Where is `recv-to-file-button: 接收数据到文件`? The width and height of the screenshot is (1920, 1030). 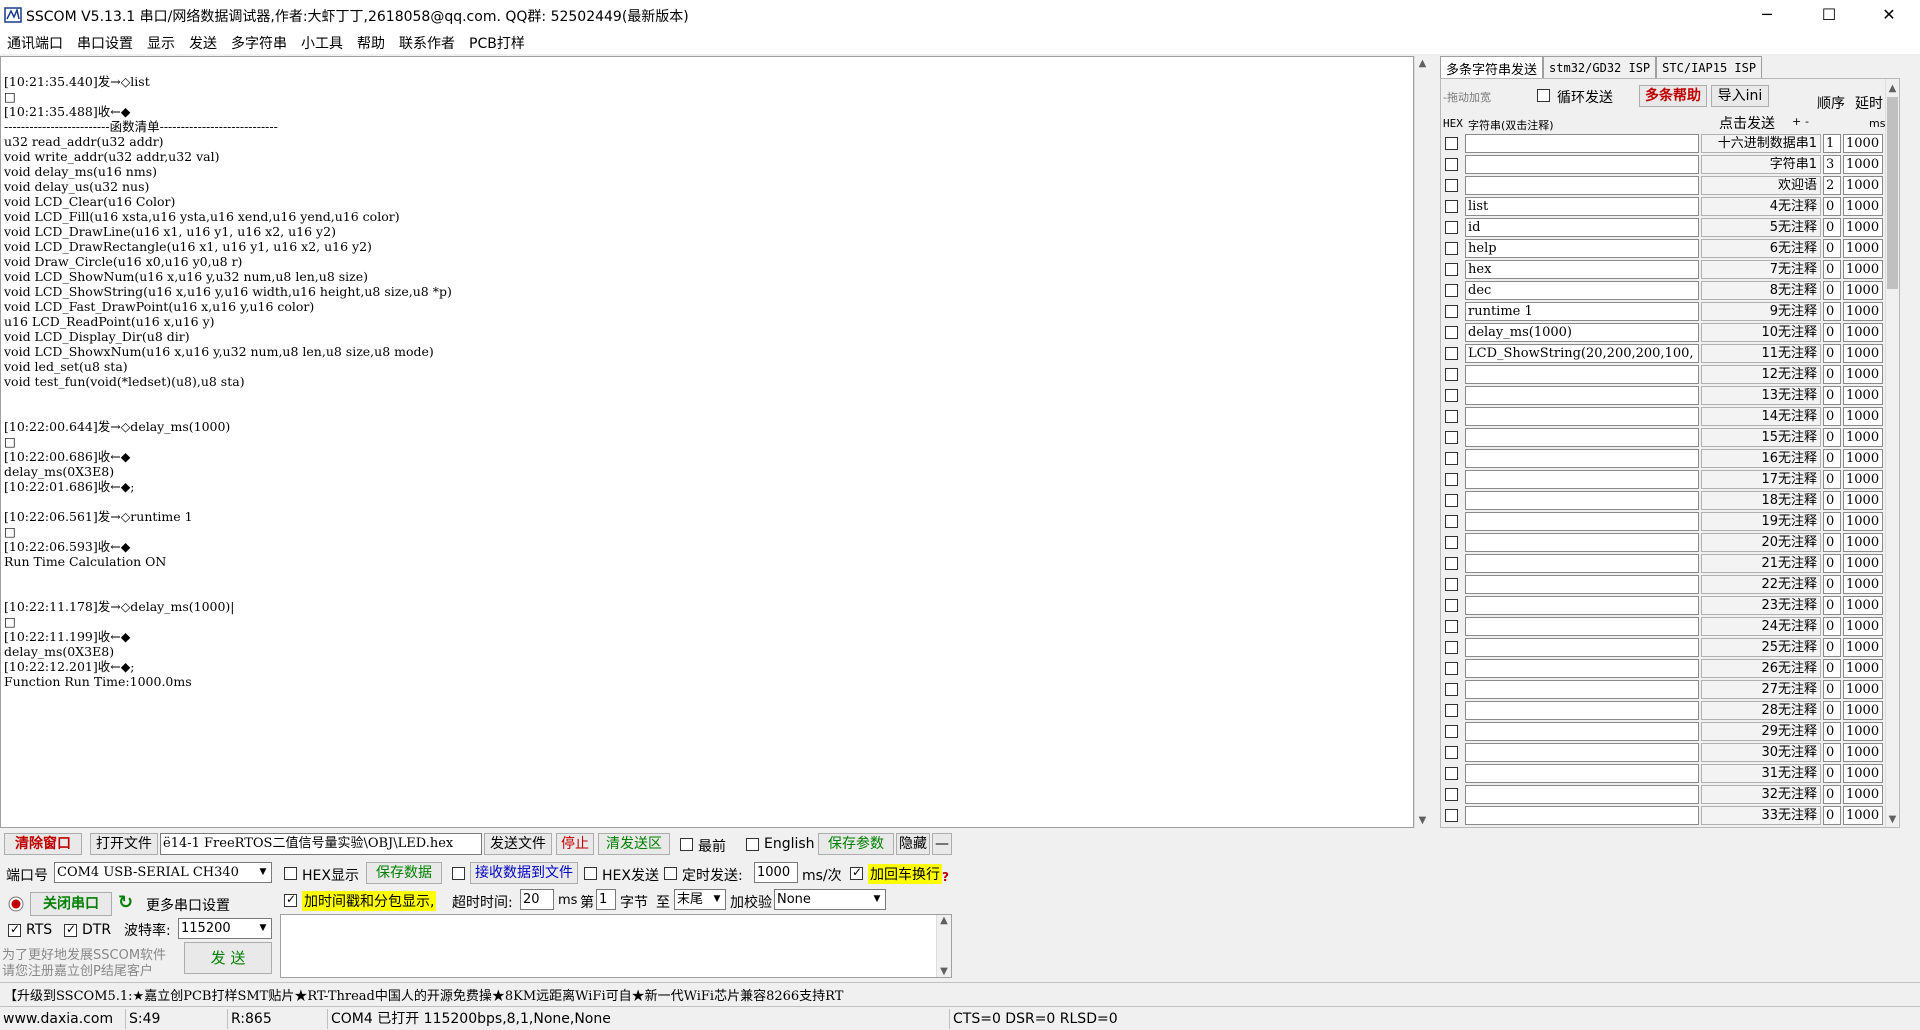 recv-to-file-button: 接收数据到文件 is located at coordinates (524, 873).